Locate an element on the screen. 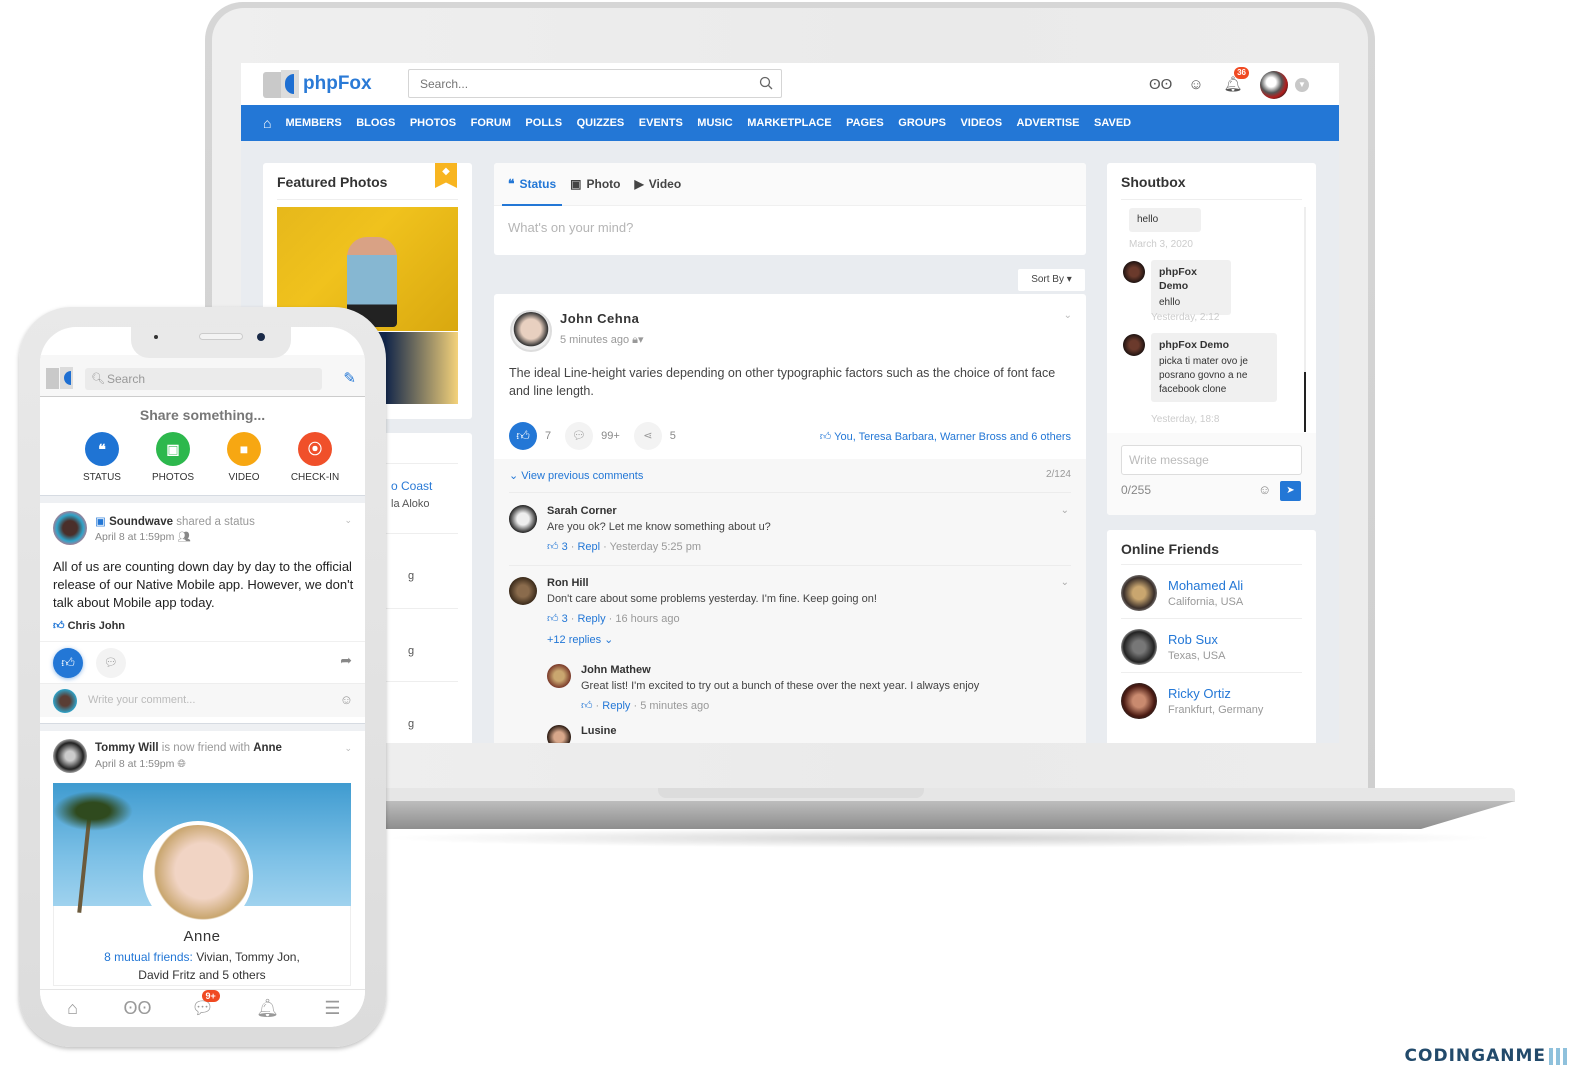  search-input is located at coordinates (574, 83).